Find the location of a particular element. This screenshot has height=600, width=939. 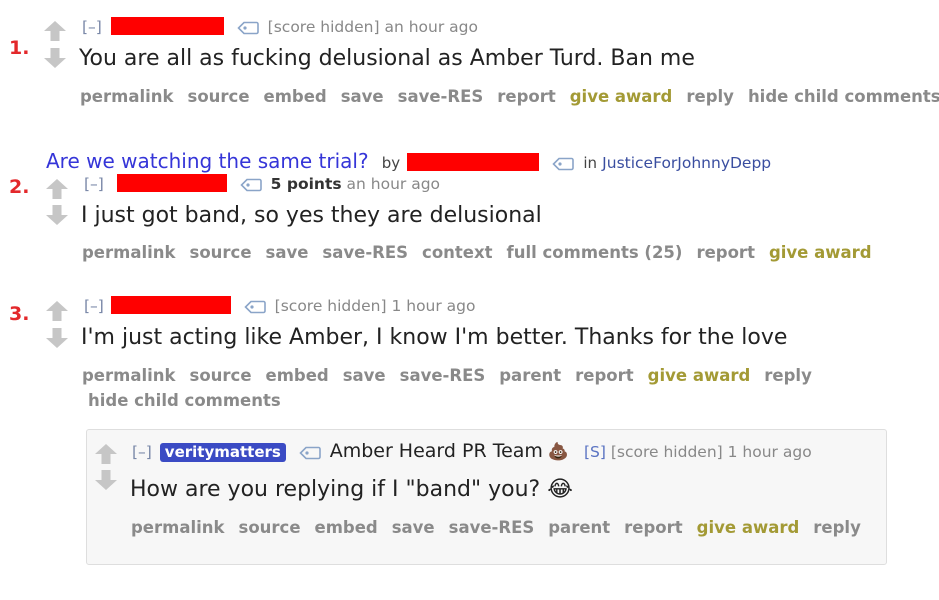

full-comments-link: full comments (25) is located at coordinates (595, 252).